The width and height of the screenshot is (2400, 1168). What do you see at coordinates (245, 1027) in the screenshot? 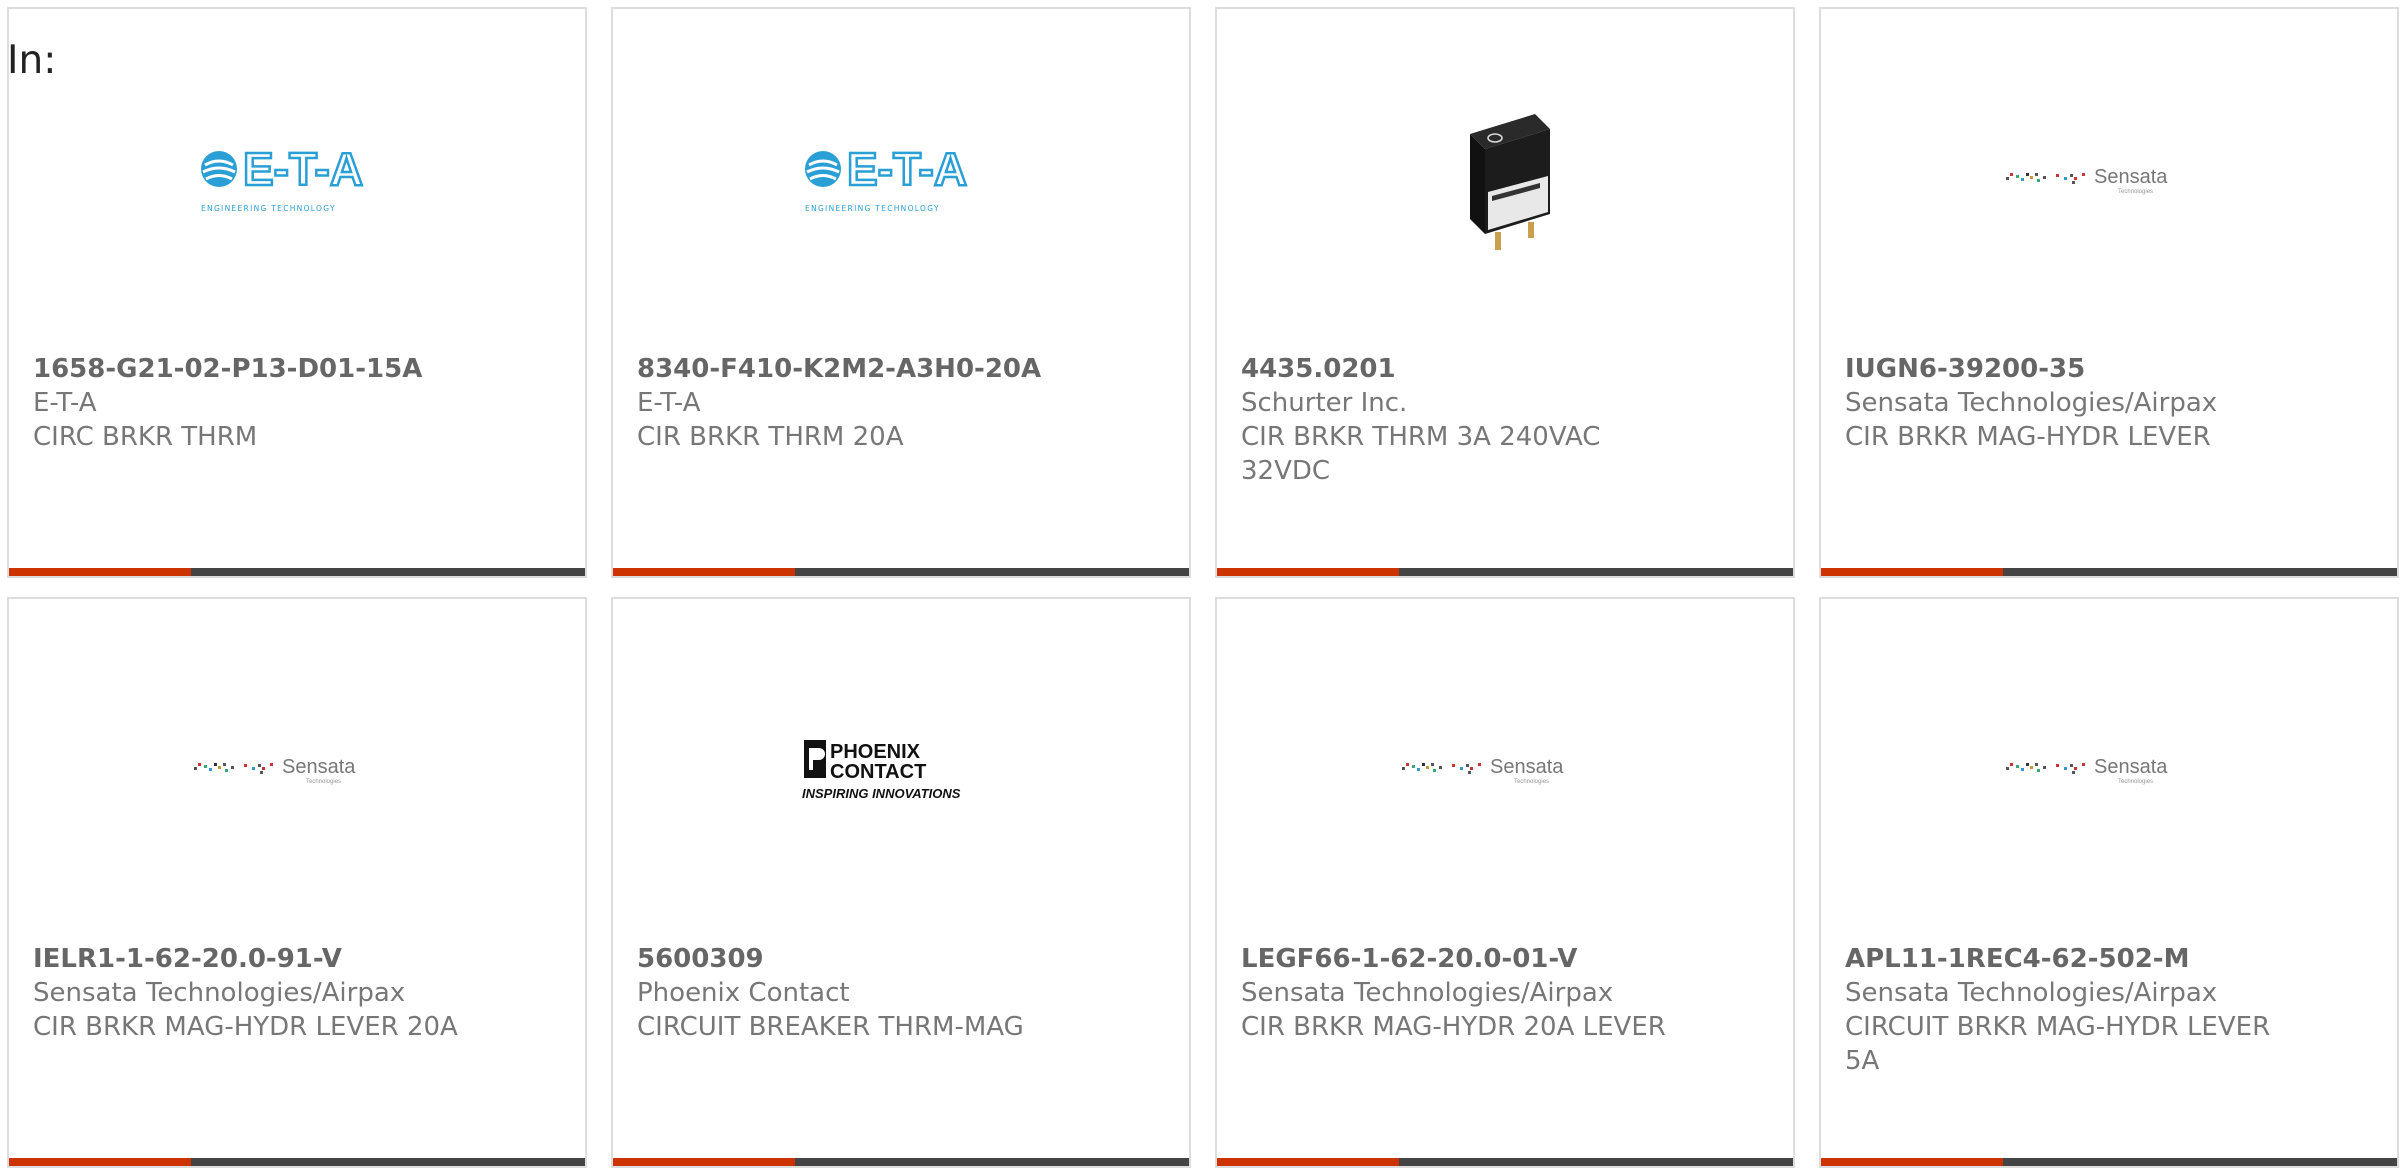
I see `product-description: CIR BRKR MAG-HYDR LEVER 20A` at bounding box center [245, 1027].